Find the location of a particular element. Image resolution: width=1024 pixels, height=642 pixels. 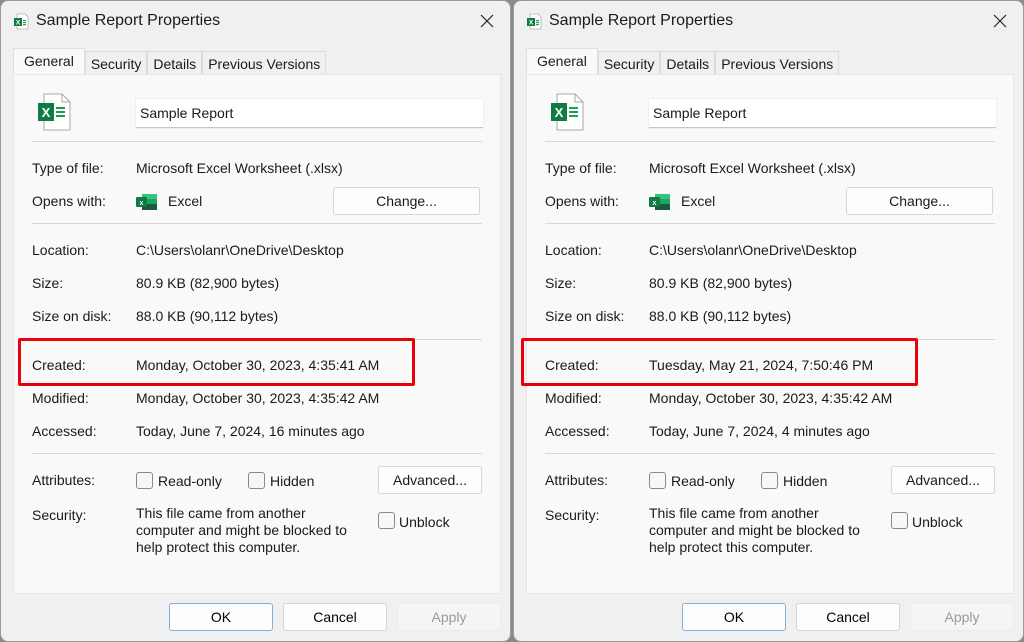

opens-with-label: Opens with: is located at coordinates (69, 201).